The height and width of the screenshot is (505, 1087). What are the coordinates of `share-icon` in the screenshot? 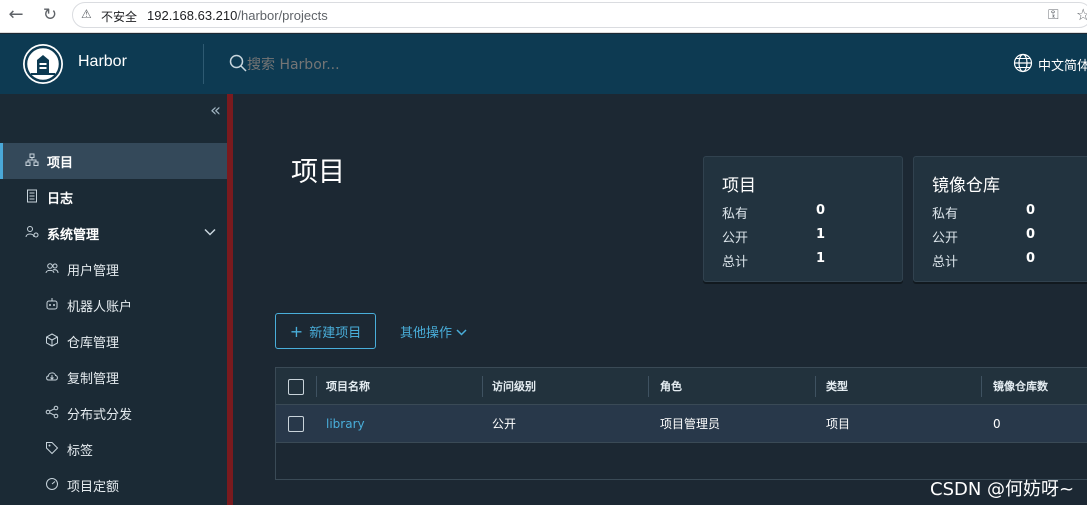 It's located at (52, 413).